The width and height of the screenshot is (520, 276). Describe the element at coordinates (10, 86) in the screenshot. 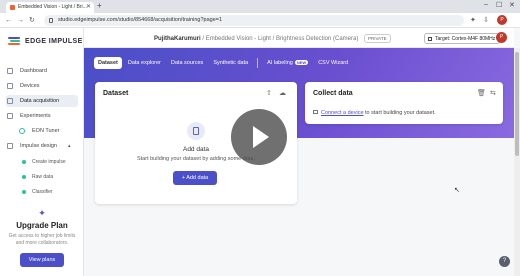

I see `devices-icon` at that location.